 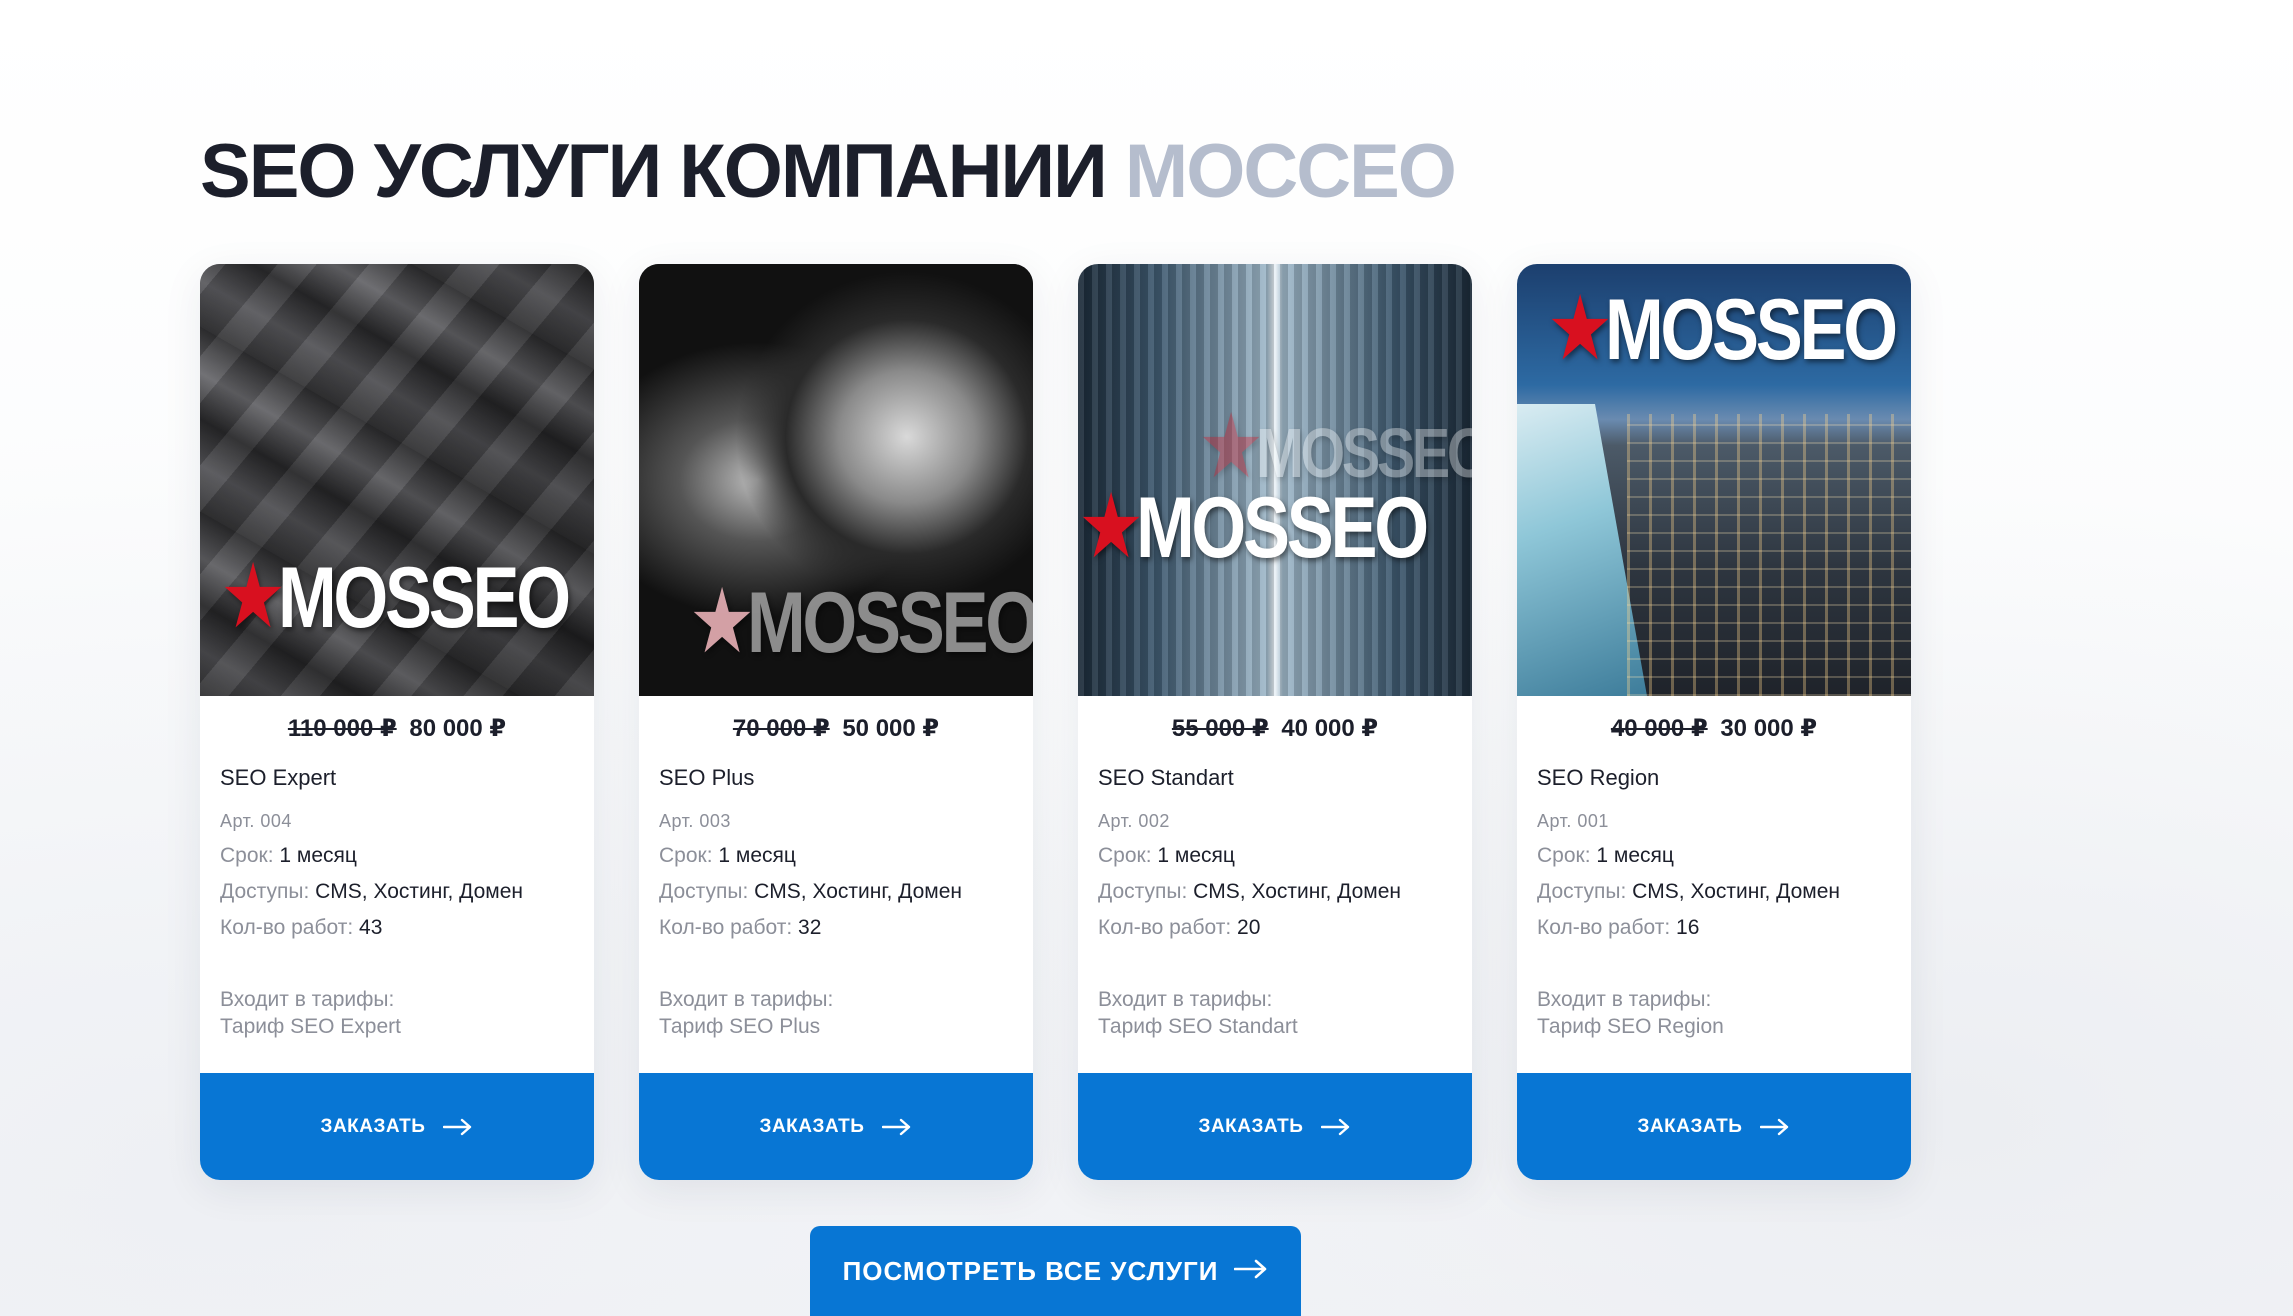 I want to click on tariff-link: Тариф SEO Plus, so click(x=836, y=1026).